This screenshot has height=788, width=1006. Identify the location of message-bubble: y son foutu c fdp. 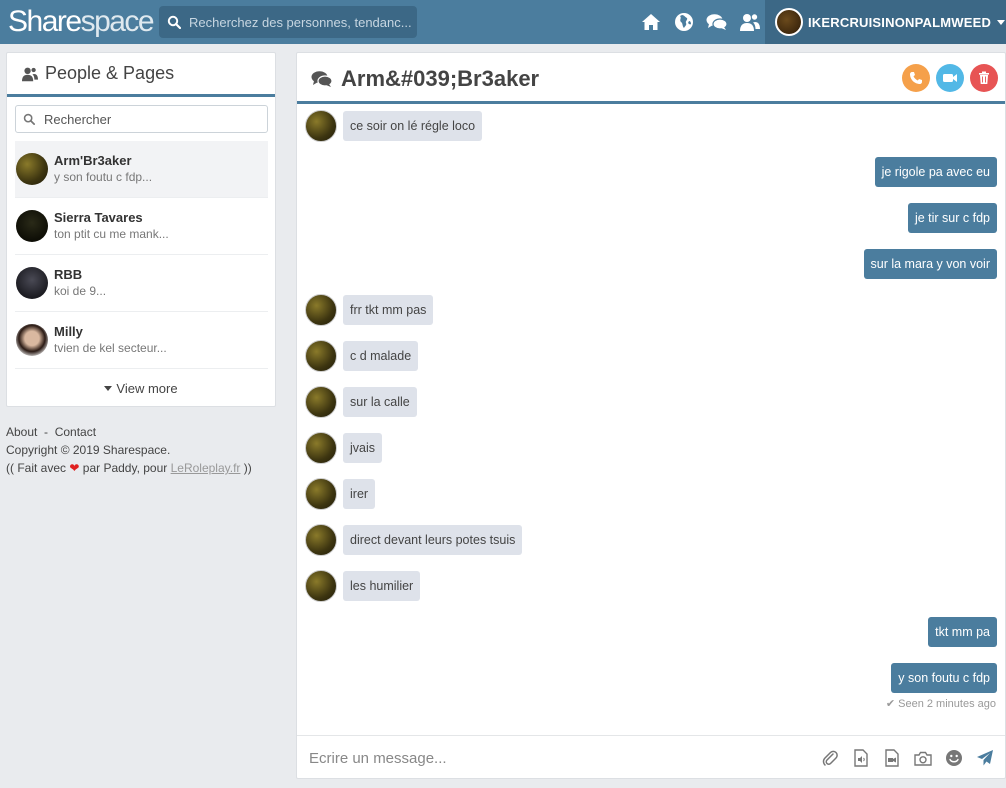
(944, 678).